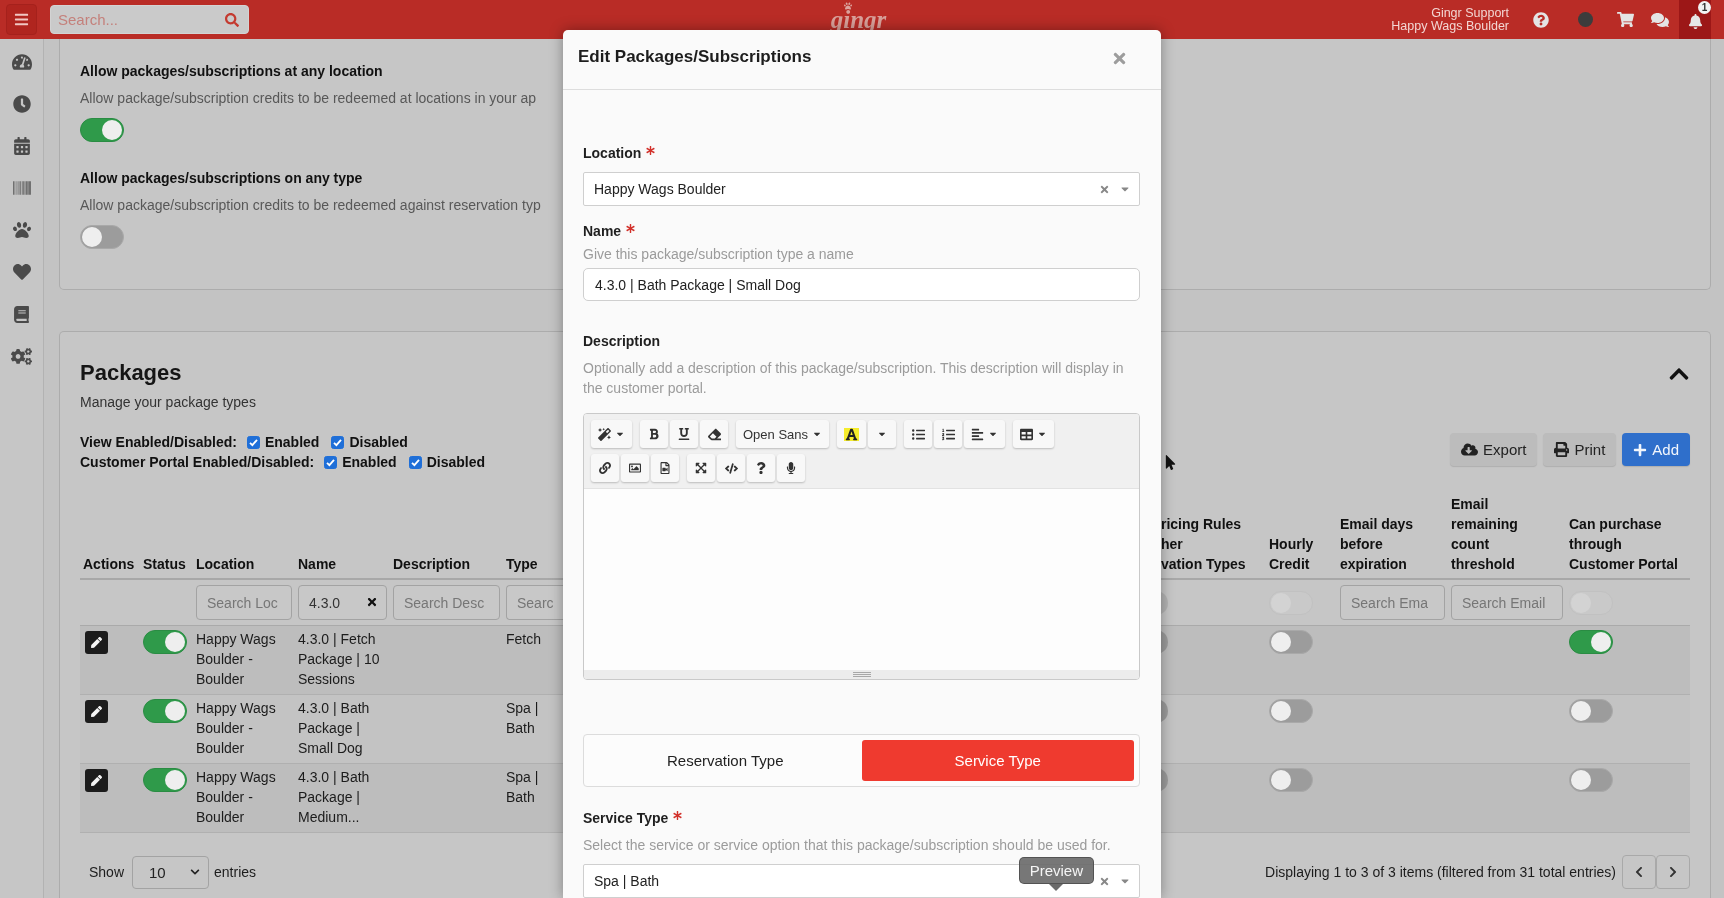  What do you see at coordinates (1494, 449) in the screenshot?
I see `export-button: Export` at bounding box center [1494, 449].